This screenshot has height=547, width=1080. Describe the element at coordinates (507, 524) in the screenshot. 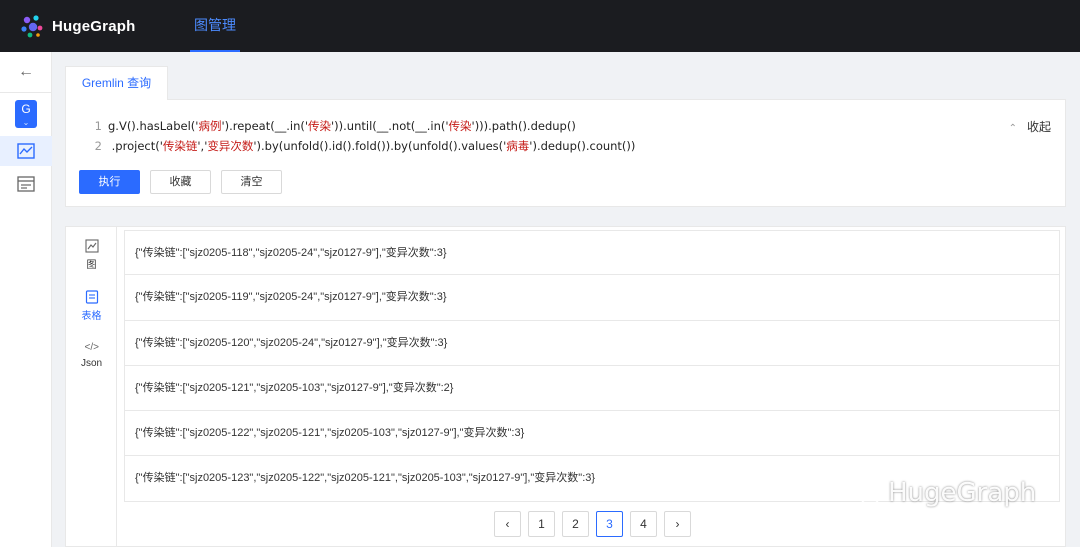

I see `prev-page-button: ‹` at that location.